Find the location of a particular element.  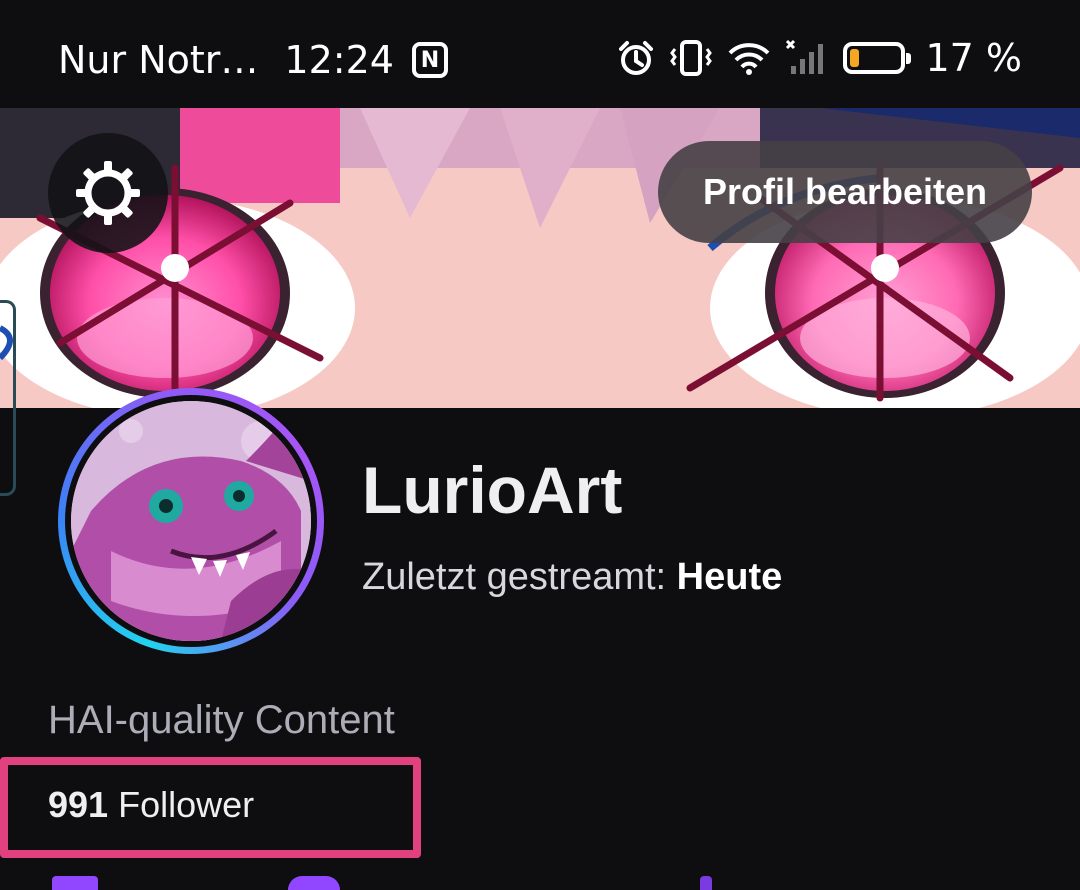

nfc-icon: N is located at coordinates (429, 60).